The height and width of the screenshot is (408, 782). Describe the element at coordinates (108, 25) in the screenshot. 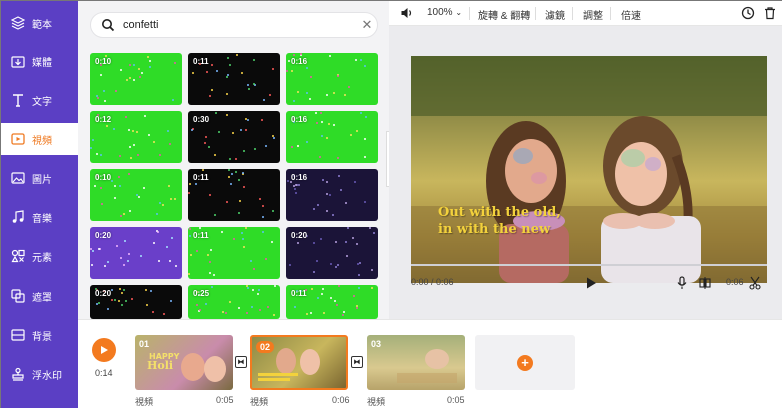

I see `search-icon` at that location.